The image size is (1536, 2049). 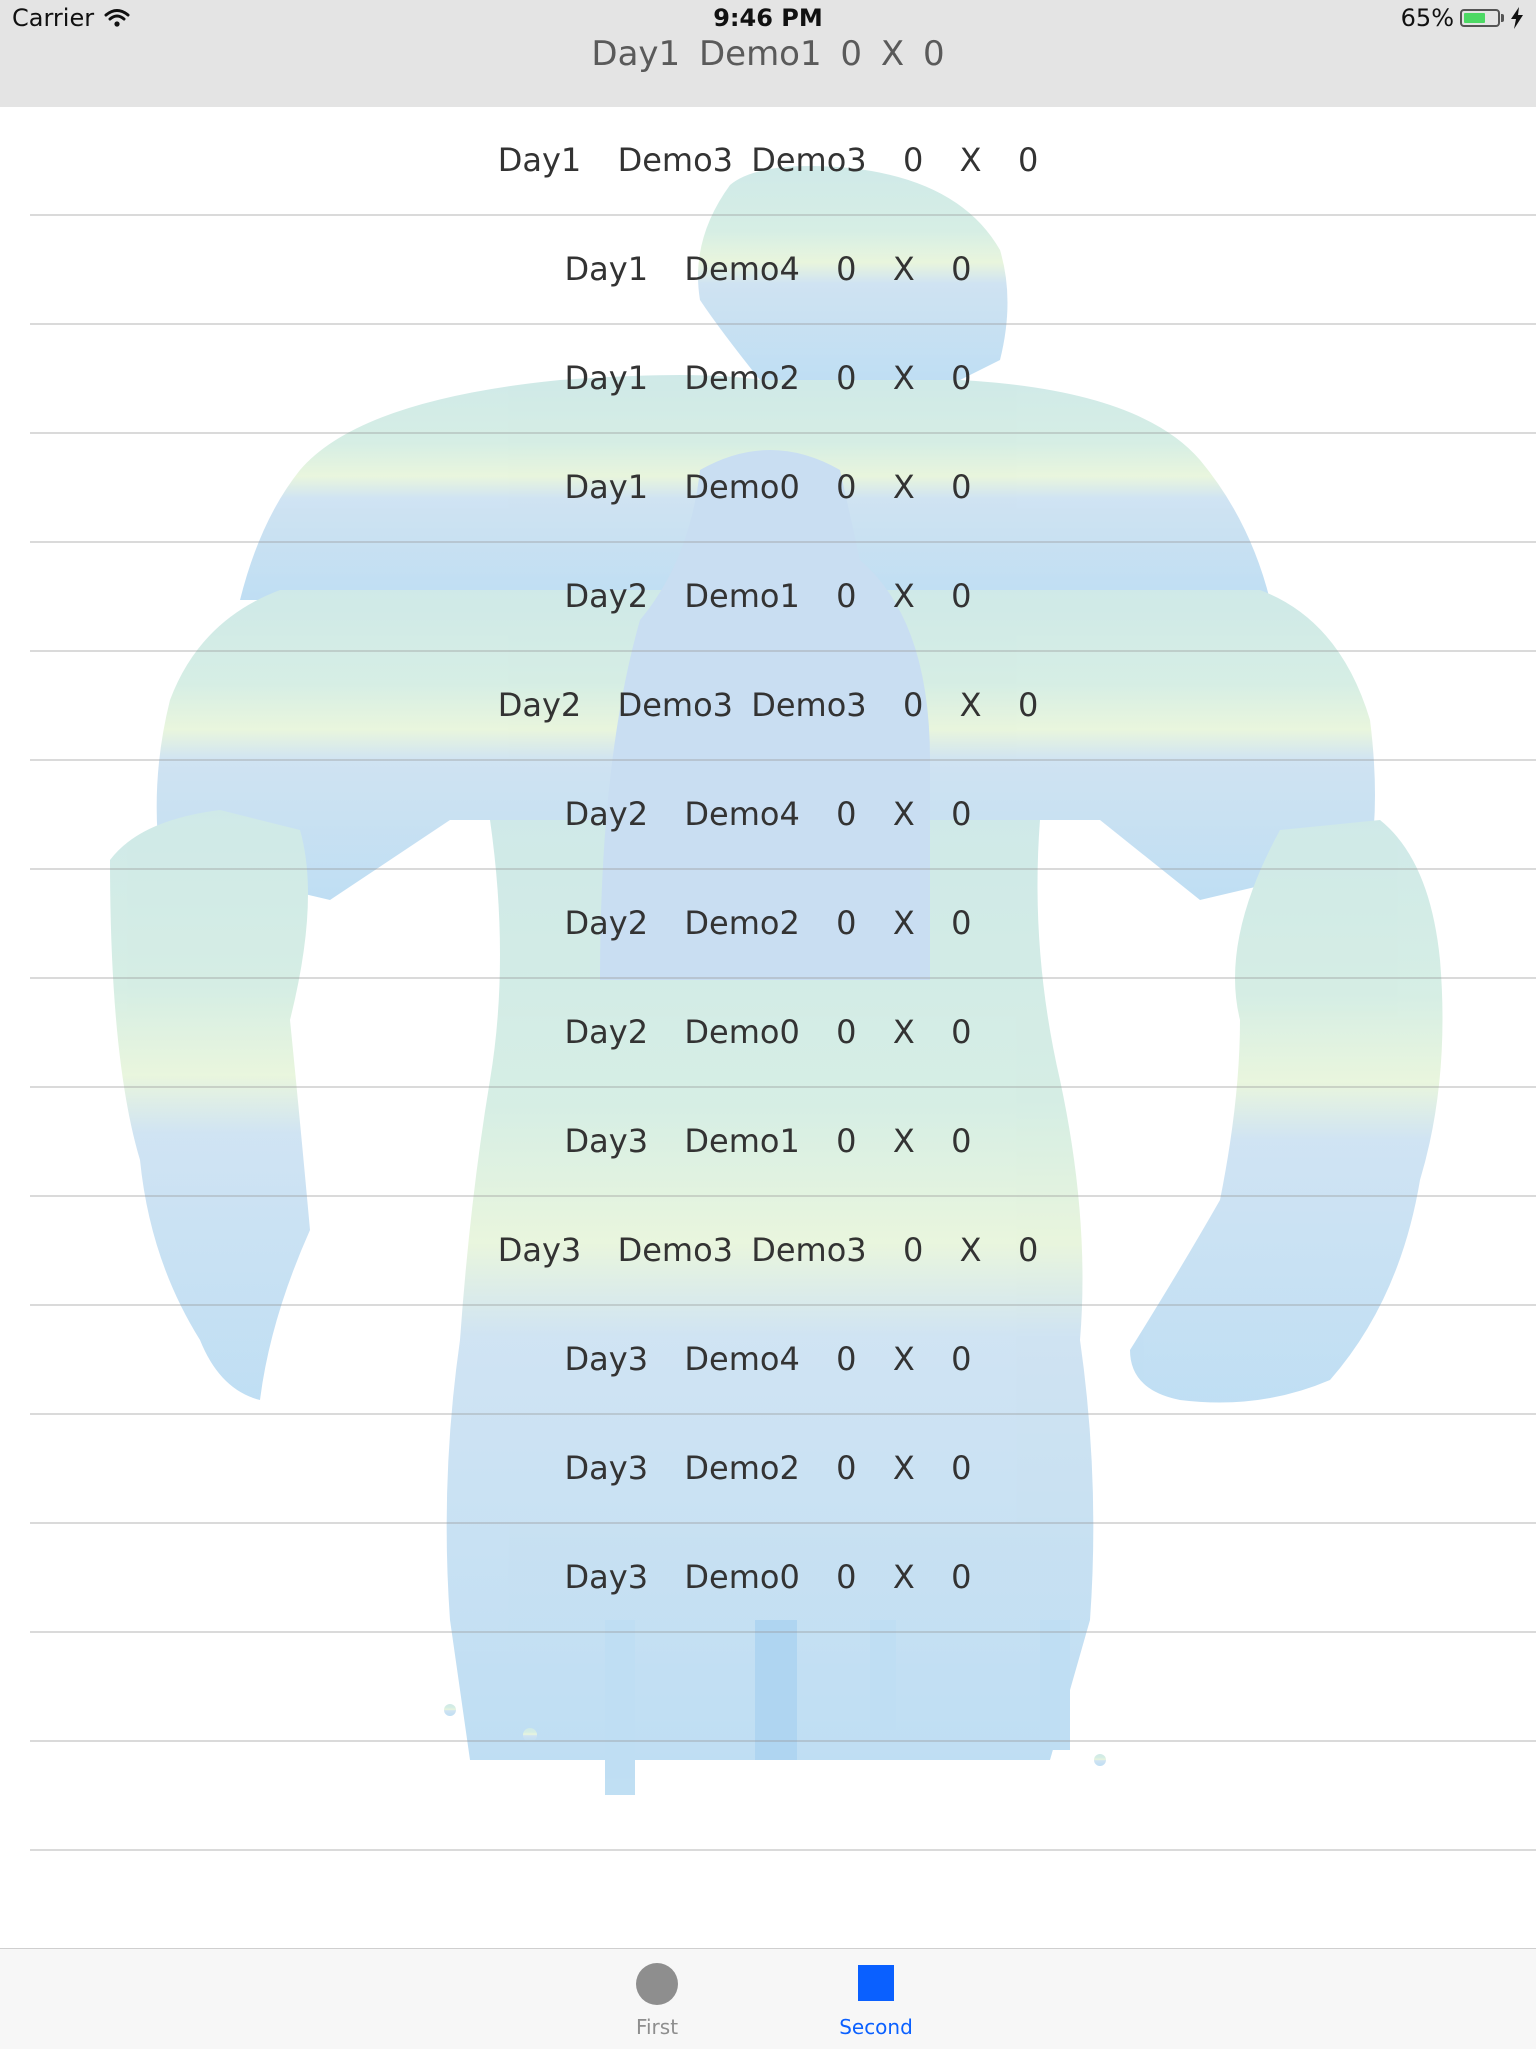 What do you see at coordinates (876, 2027) in the screenshot?
I see `tab-second-label: Second` at bounding box center [876, 2027].